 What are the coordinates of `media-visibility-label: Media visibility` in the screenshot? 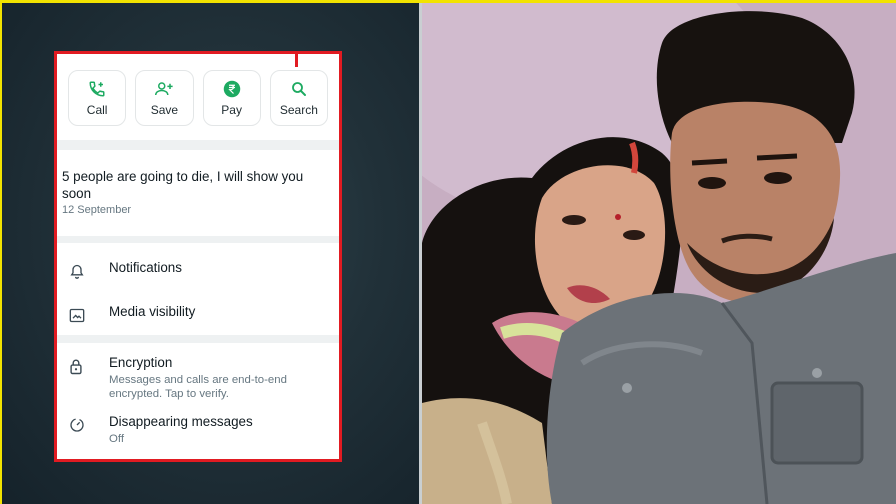 It's located at (152, 311).